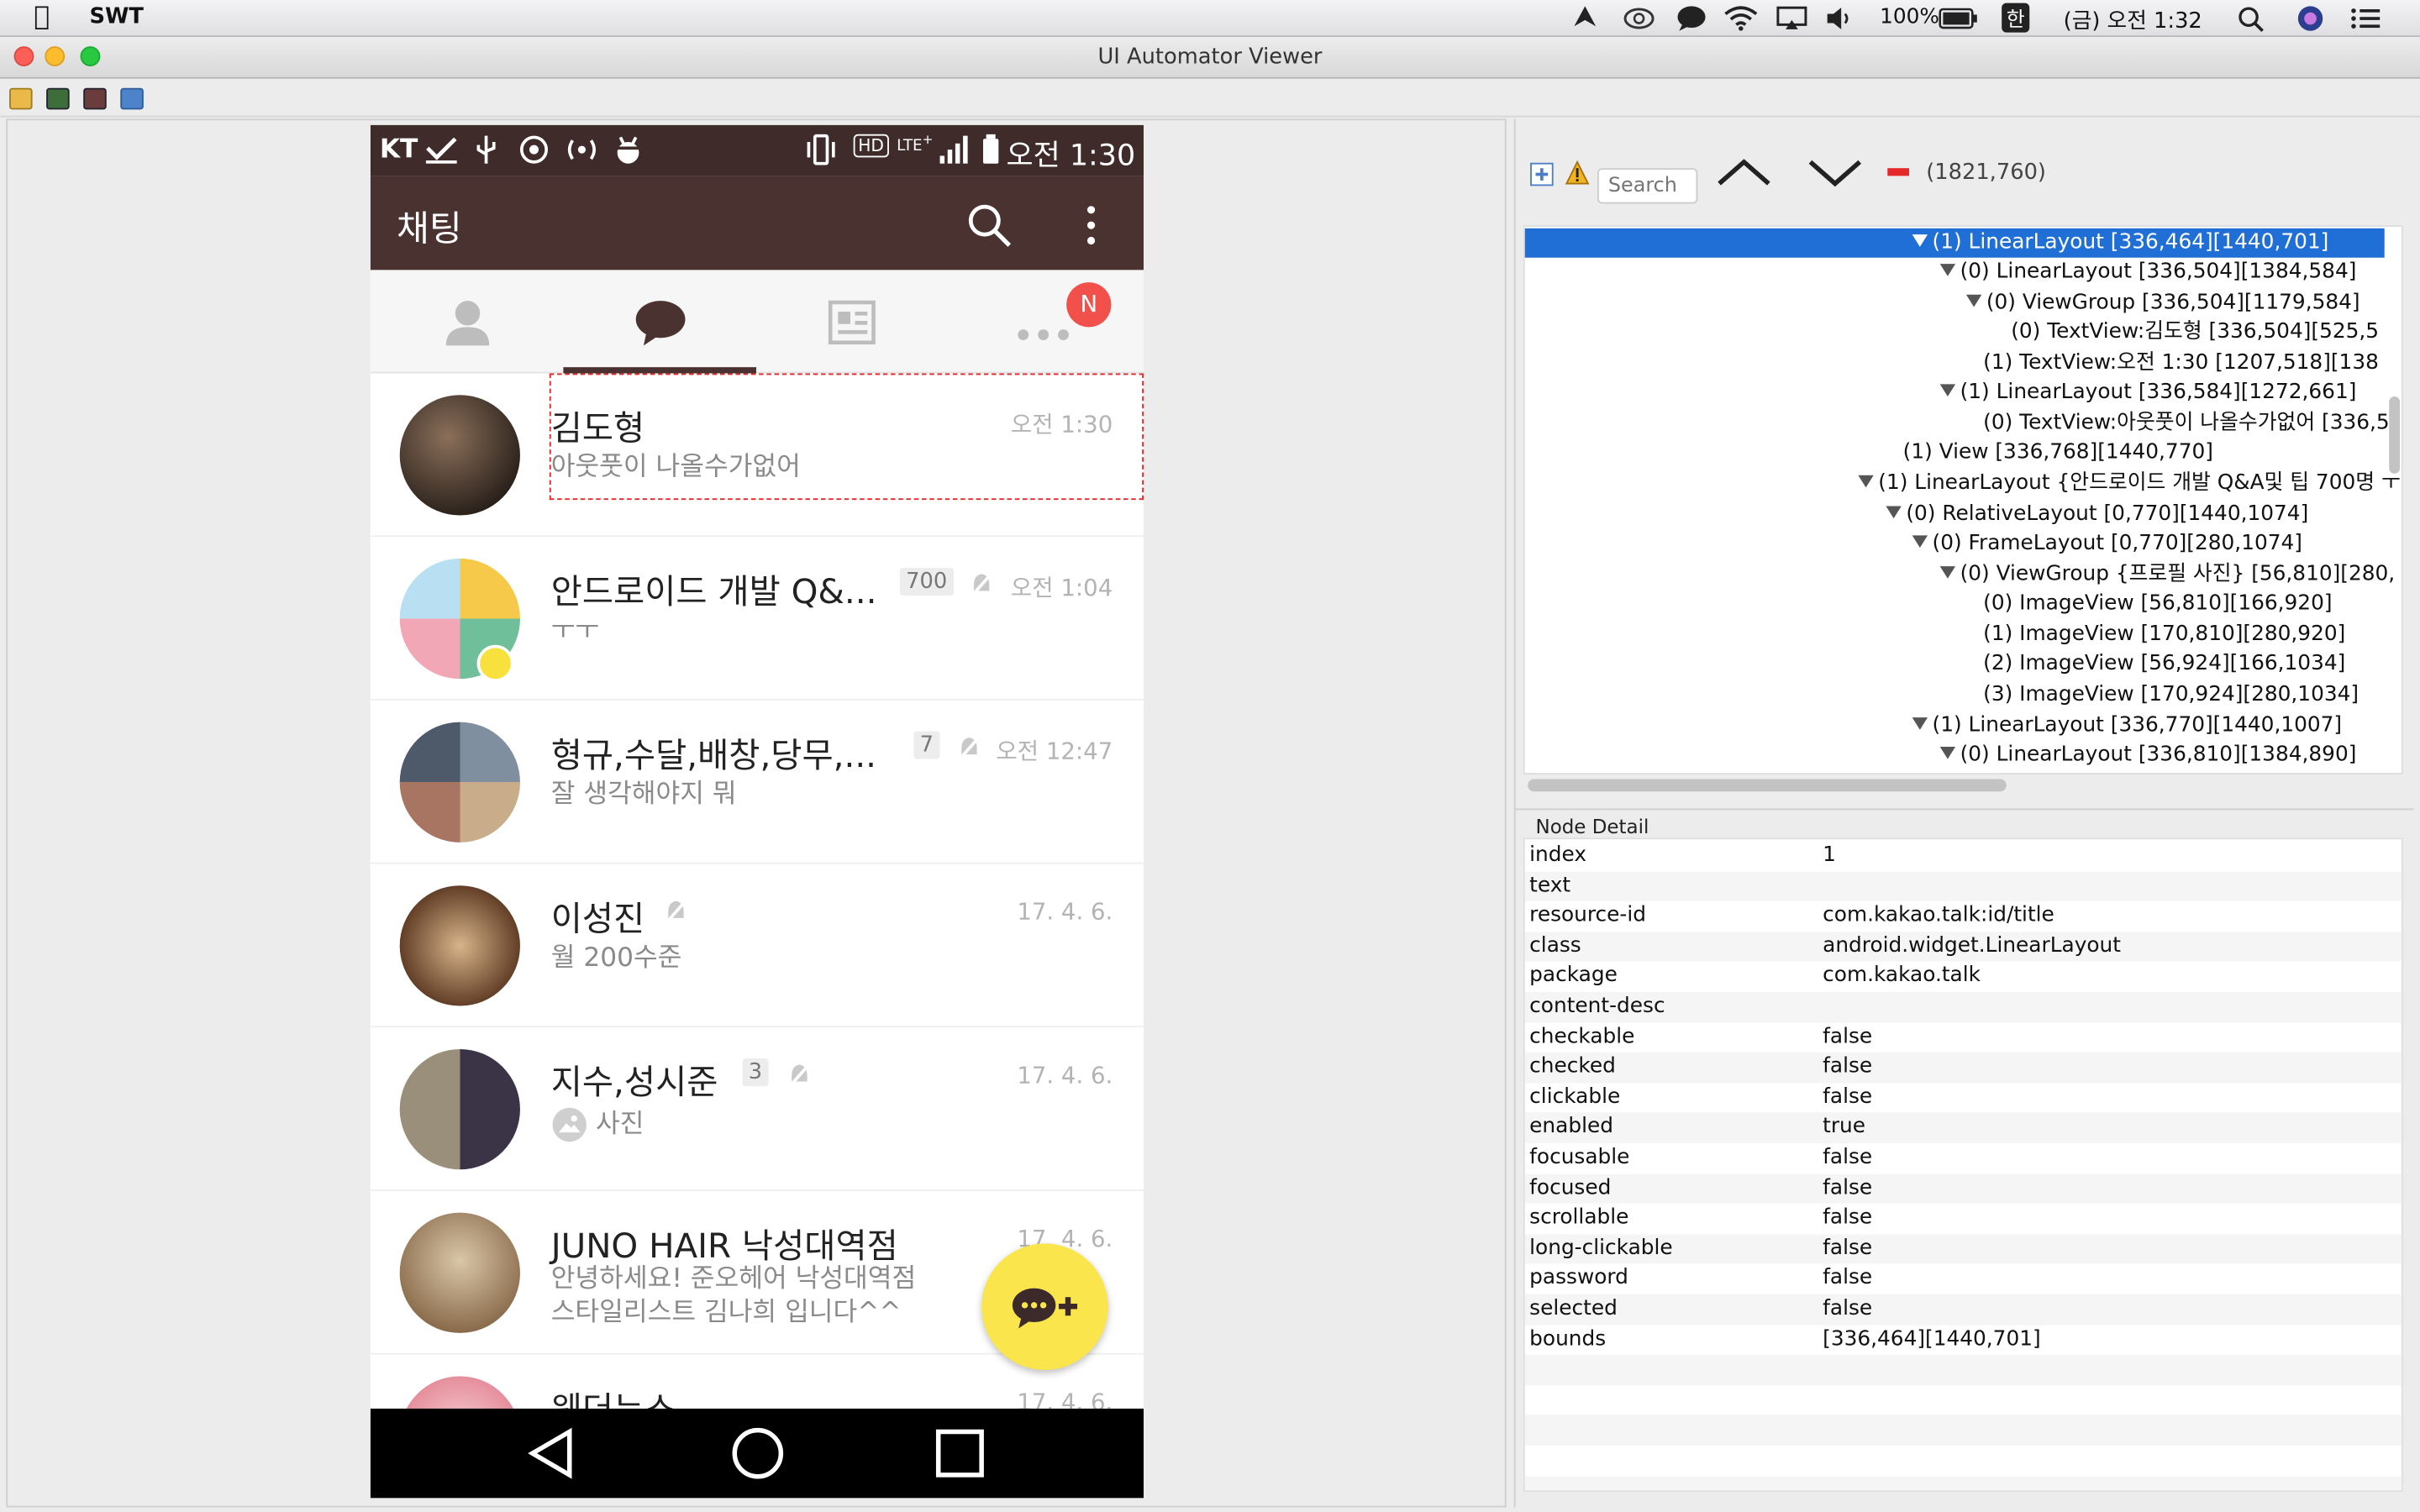 The height and width of the screenshot is (1512, 2420). What do you see at coordinates (1592, 826) in the screenshot?
I see `node-detail-title: Node Detail` at bounding box center [1592, 826].